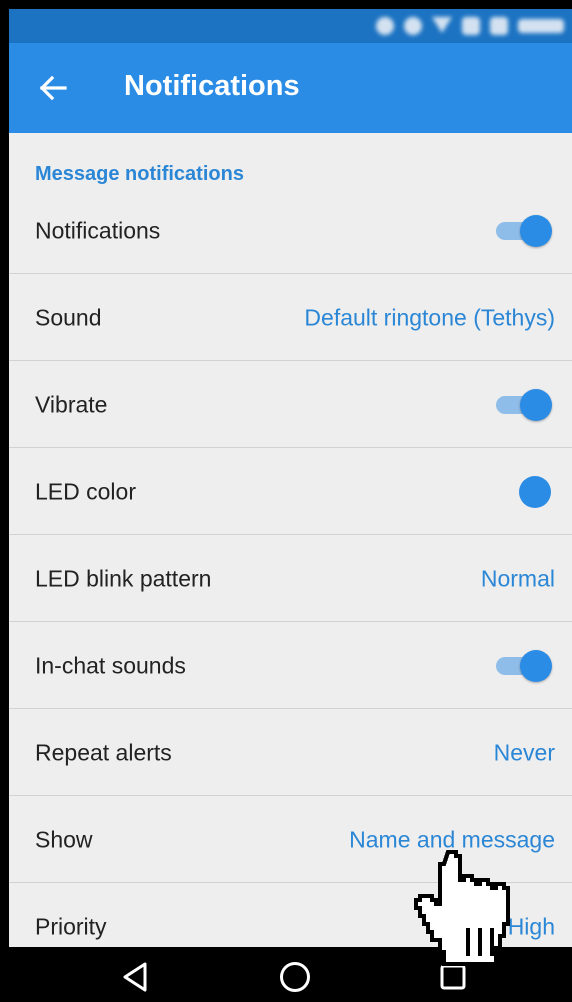  I want to click on setting-row-led-blink-pattern: LED blink pattern Normal, so click(290, 579).